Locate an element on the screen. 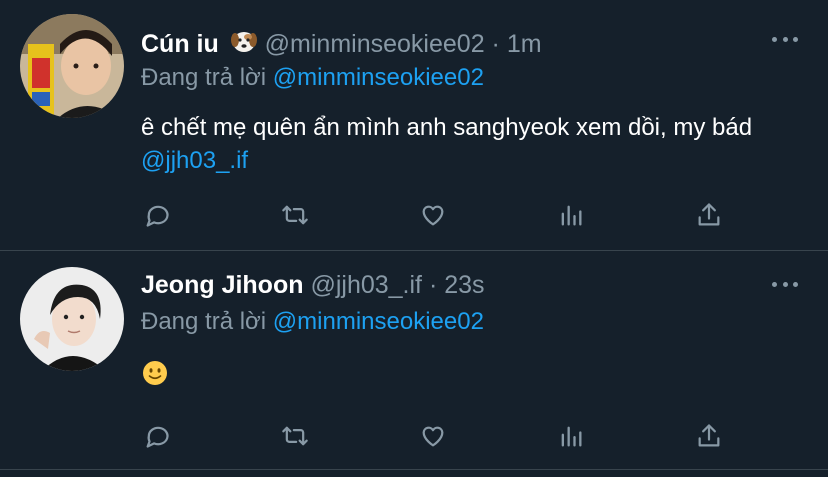 The height and width of the screenshot is (477, 828). tweet-text is located at coordinates (155, 377).